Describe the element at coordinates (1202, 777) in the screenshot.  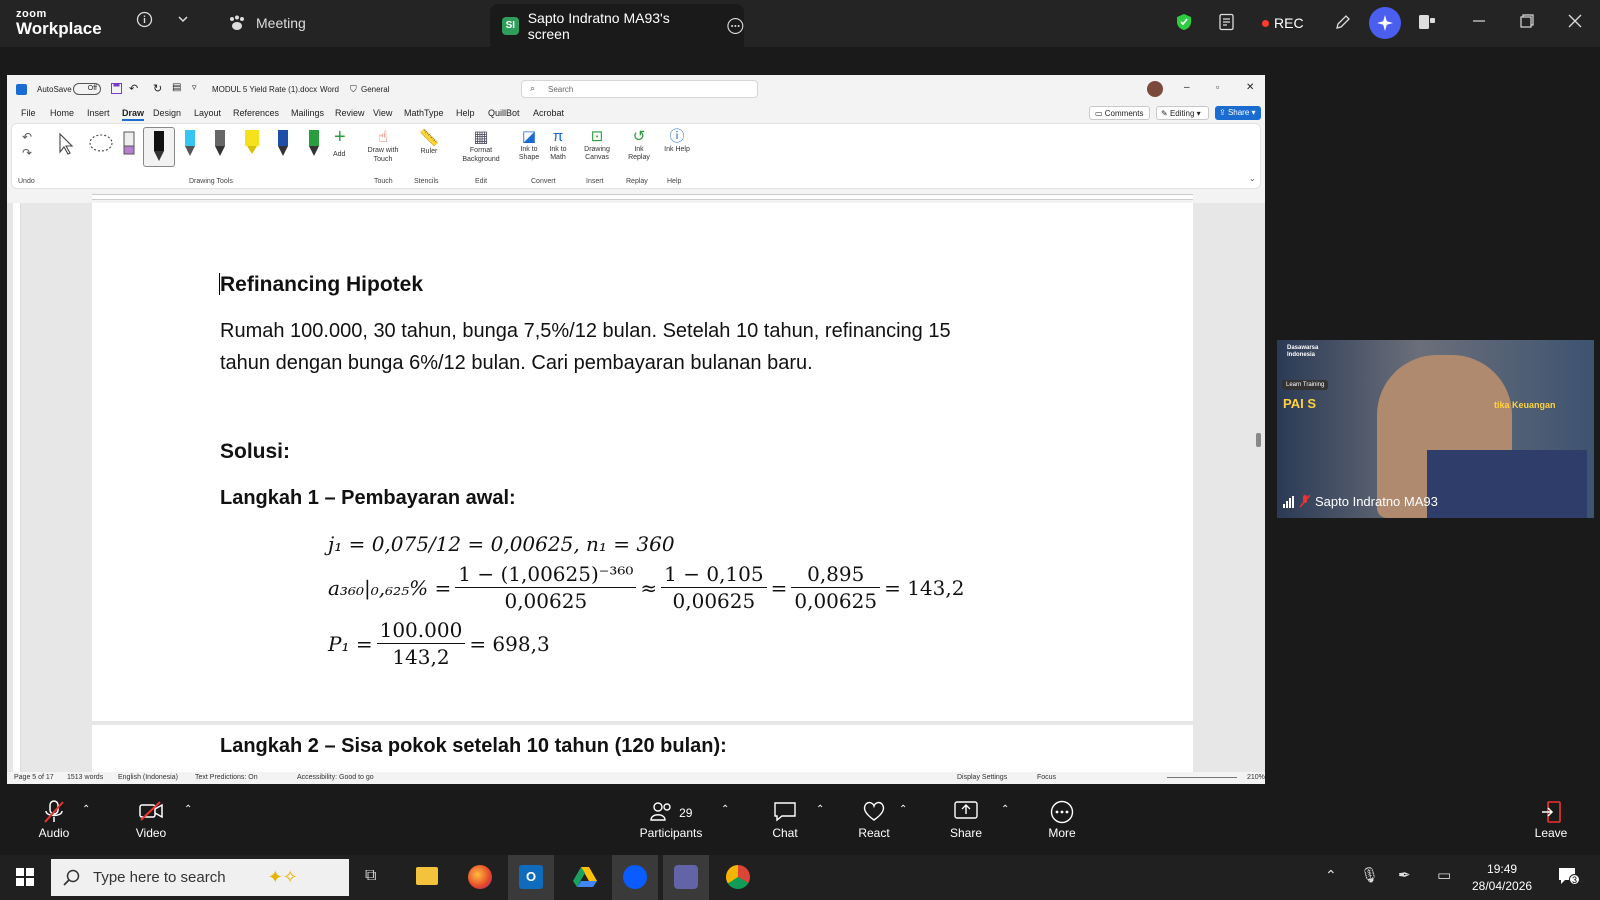
I see `zoom-slider` at that location.